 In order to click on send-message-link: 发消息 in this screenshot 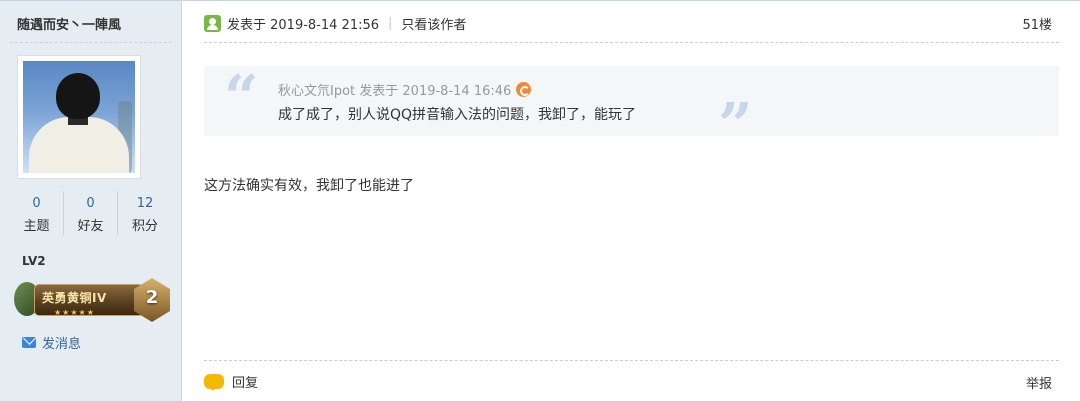, I will do `click(51, 342)`.